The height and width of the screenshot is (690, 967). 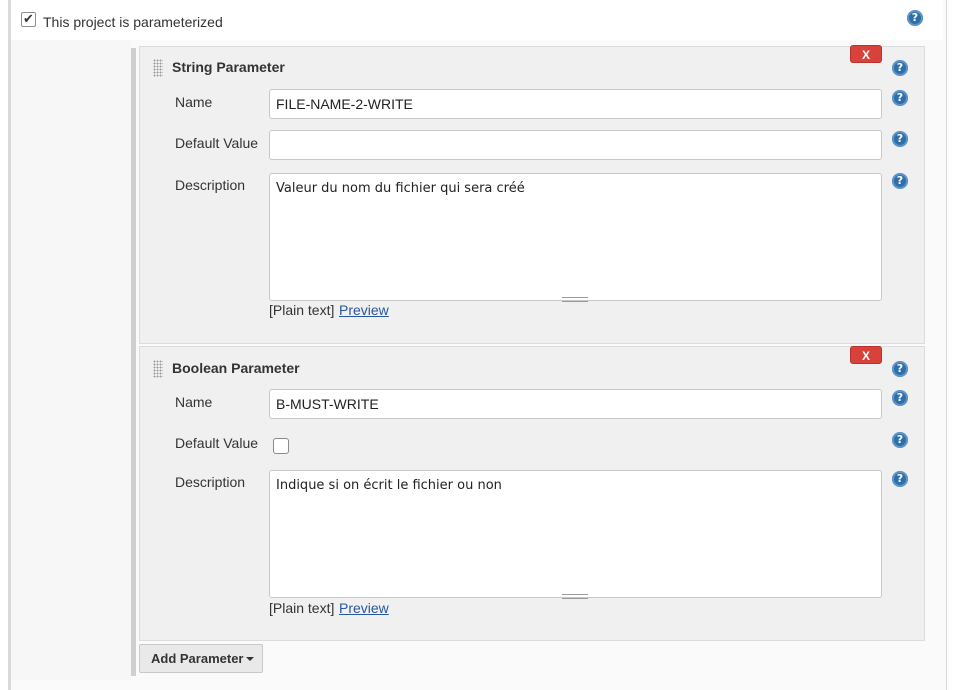 I want to click on boolean-parameter-title: Boolean Parameter, so click(x=236, y=368).